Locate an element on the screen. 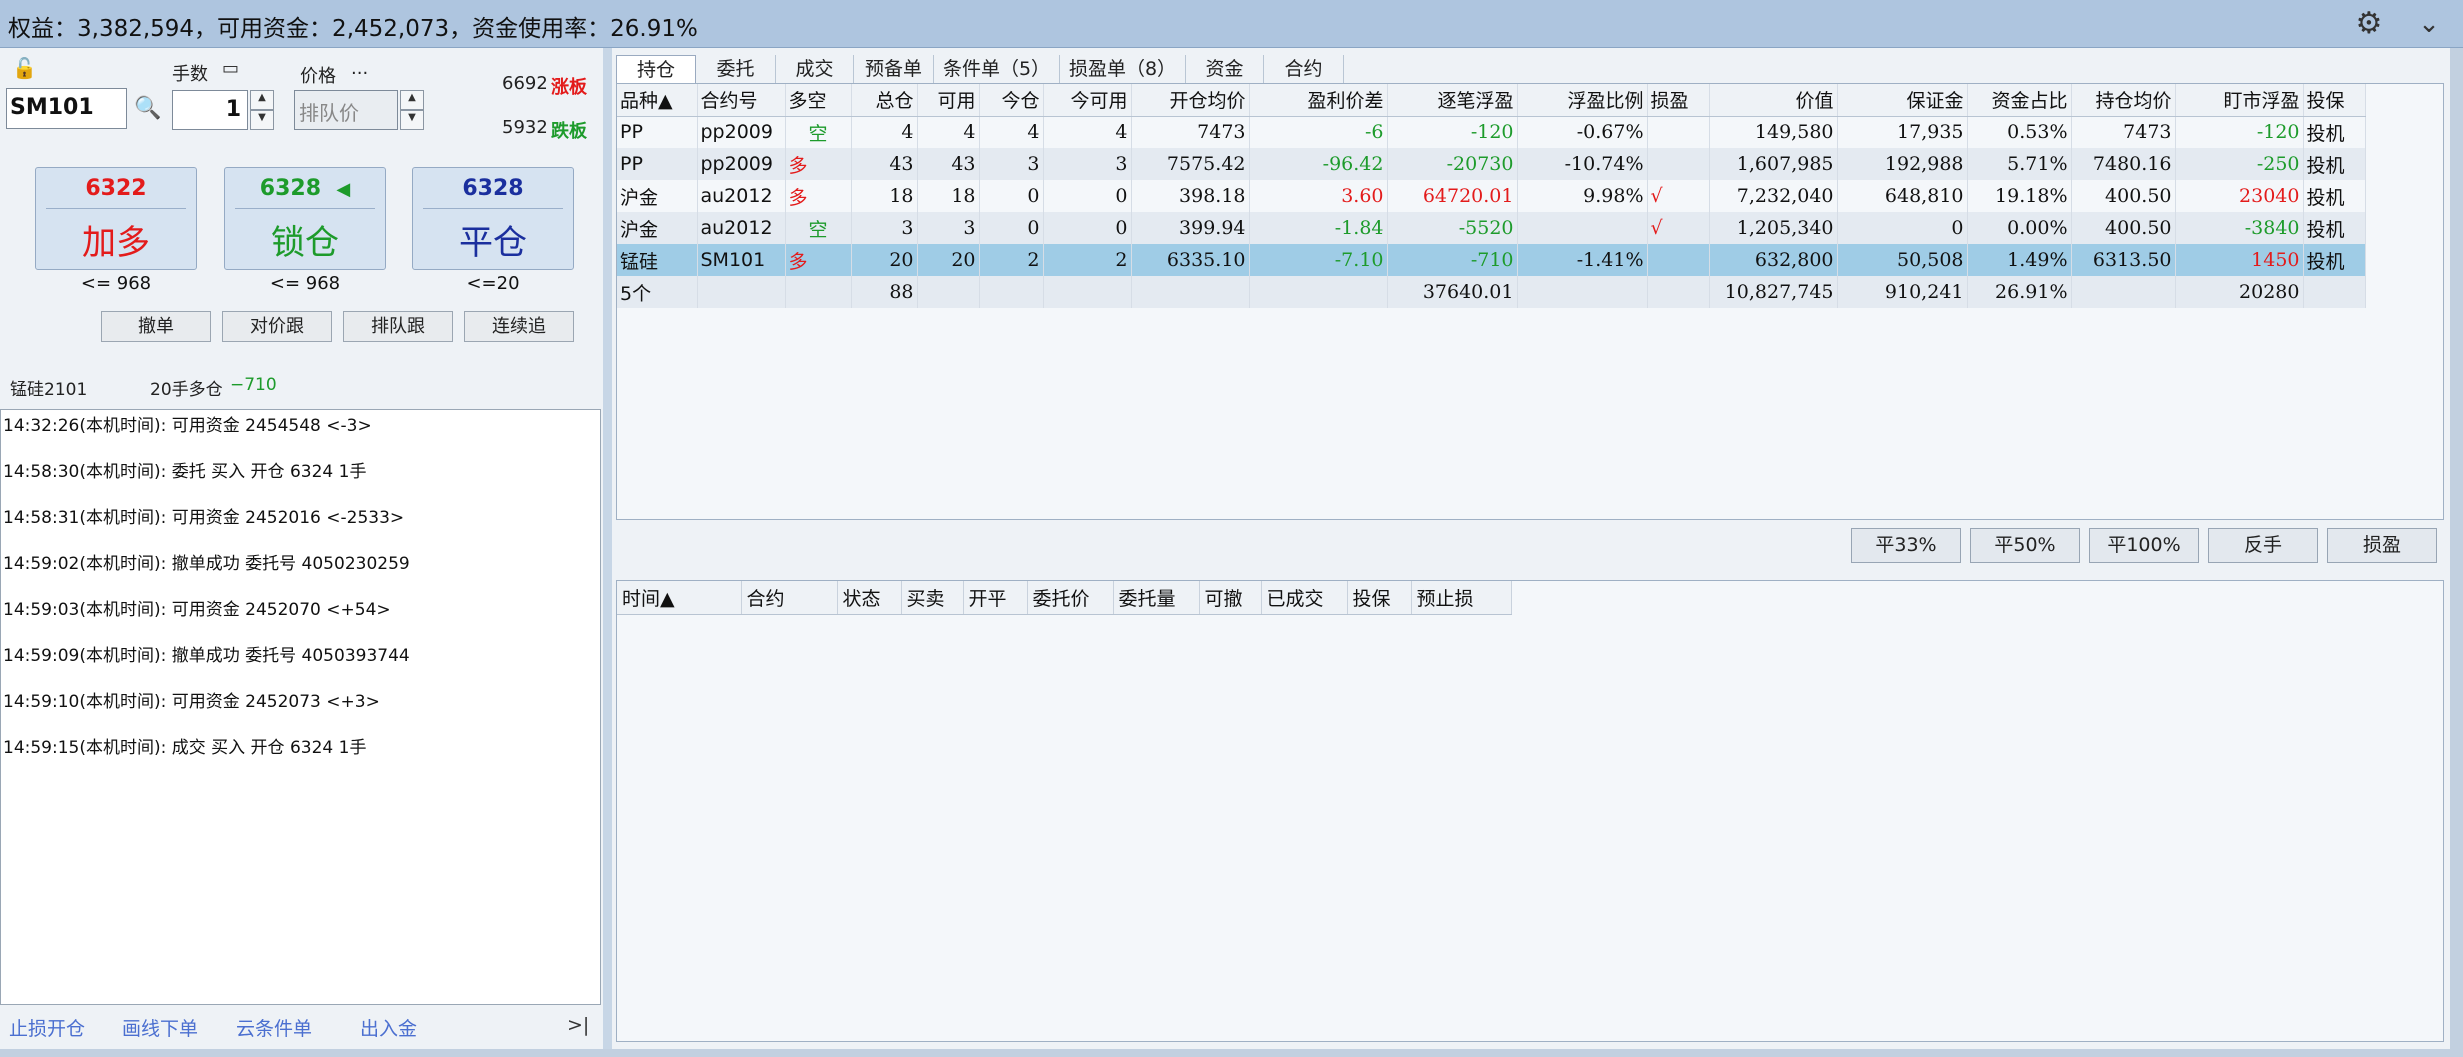  log-line: 14:32:26(本机时间): 可用资金 2454548 <-3> is located at coordinates (187, 426).